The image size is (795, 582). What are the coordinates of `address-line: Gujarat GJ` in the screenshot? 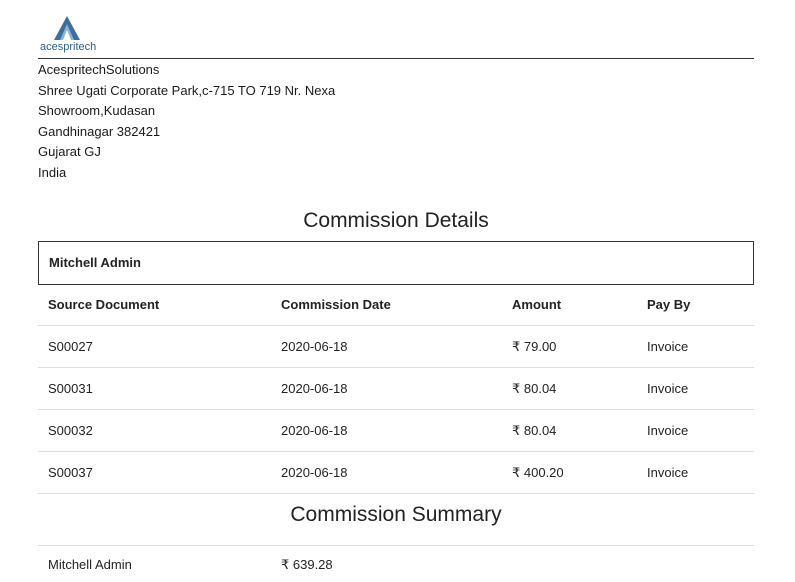 It's located at (69, 151).